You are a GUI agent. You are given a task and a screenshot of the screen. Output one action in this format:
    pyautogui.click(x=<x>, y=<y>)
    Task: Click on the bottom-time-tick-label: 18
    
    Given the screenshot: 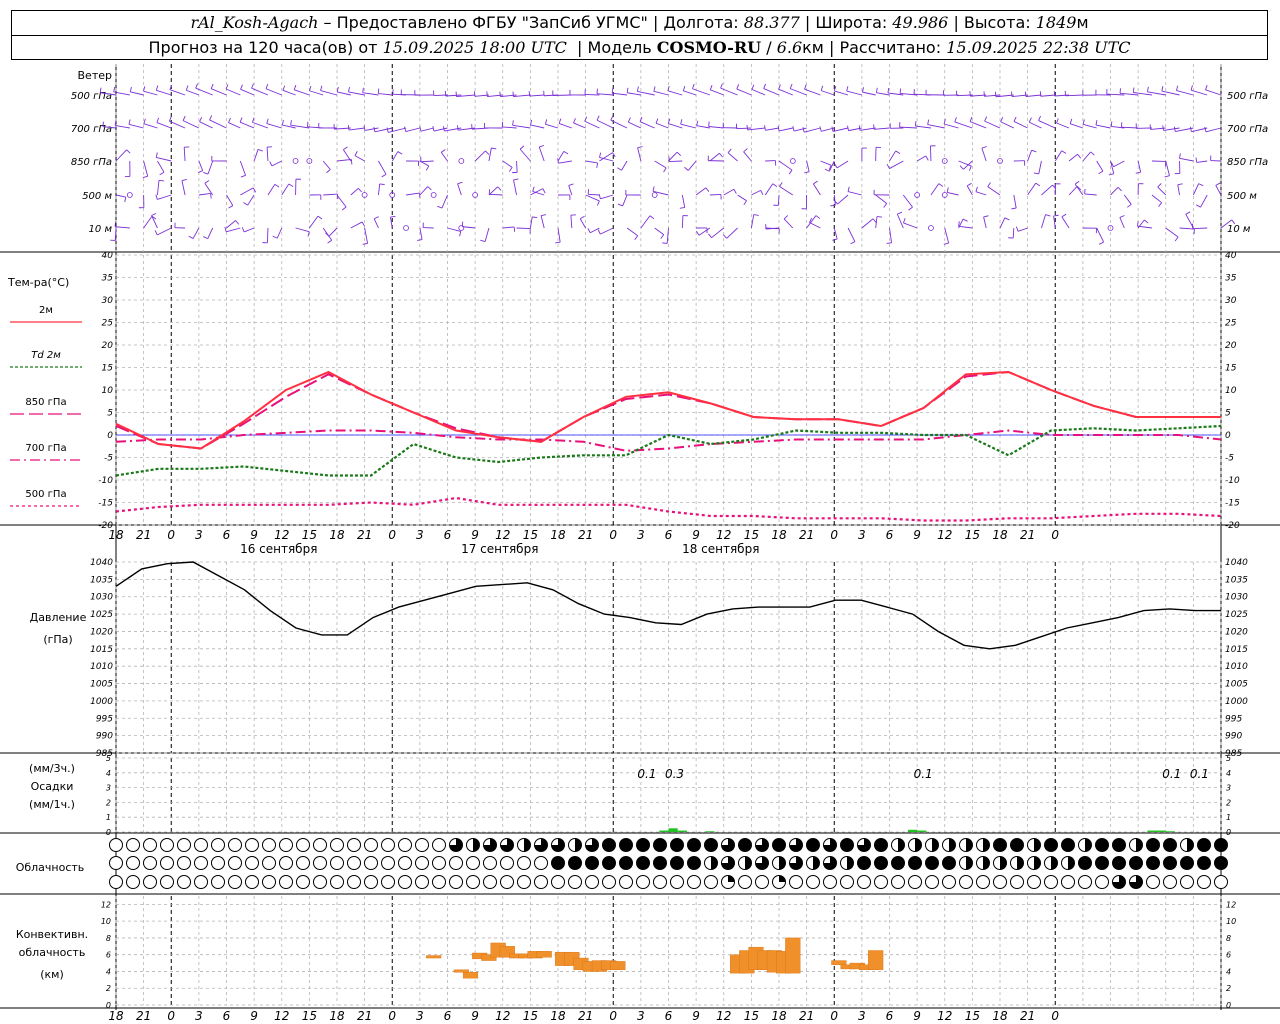 What is the action you would take?
    pyautogui.click(x=116, y=1016)
    